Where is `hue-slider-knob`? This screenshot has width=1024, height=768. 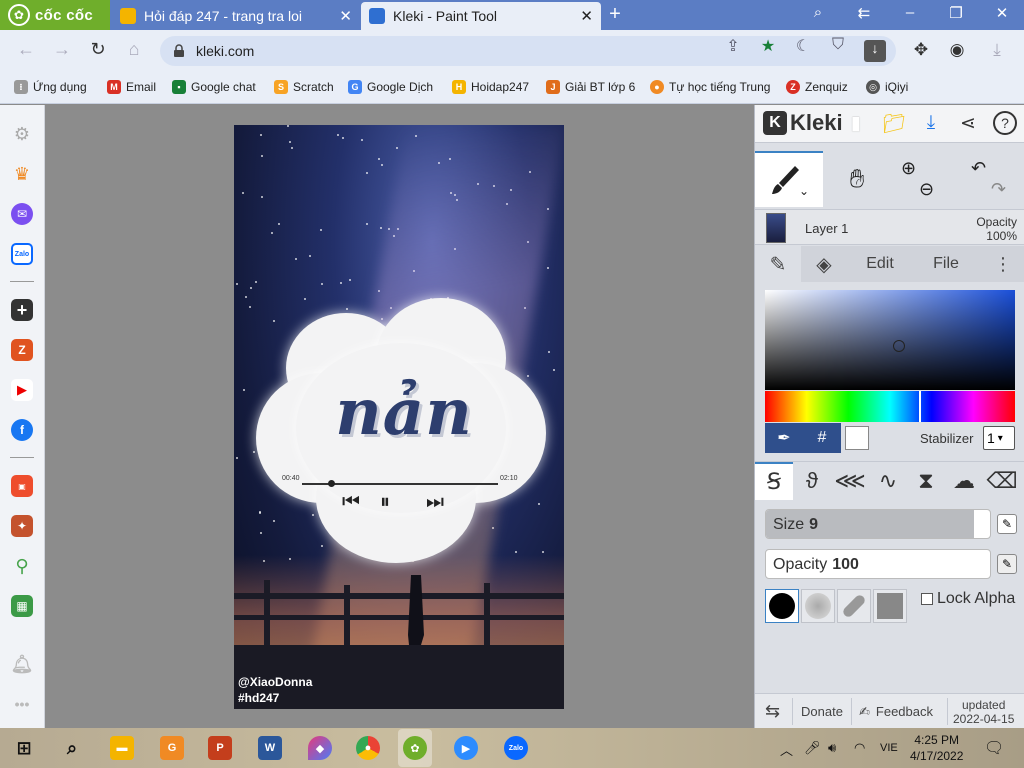 hue-slider-knob is located at coordinates (920, 406).